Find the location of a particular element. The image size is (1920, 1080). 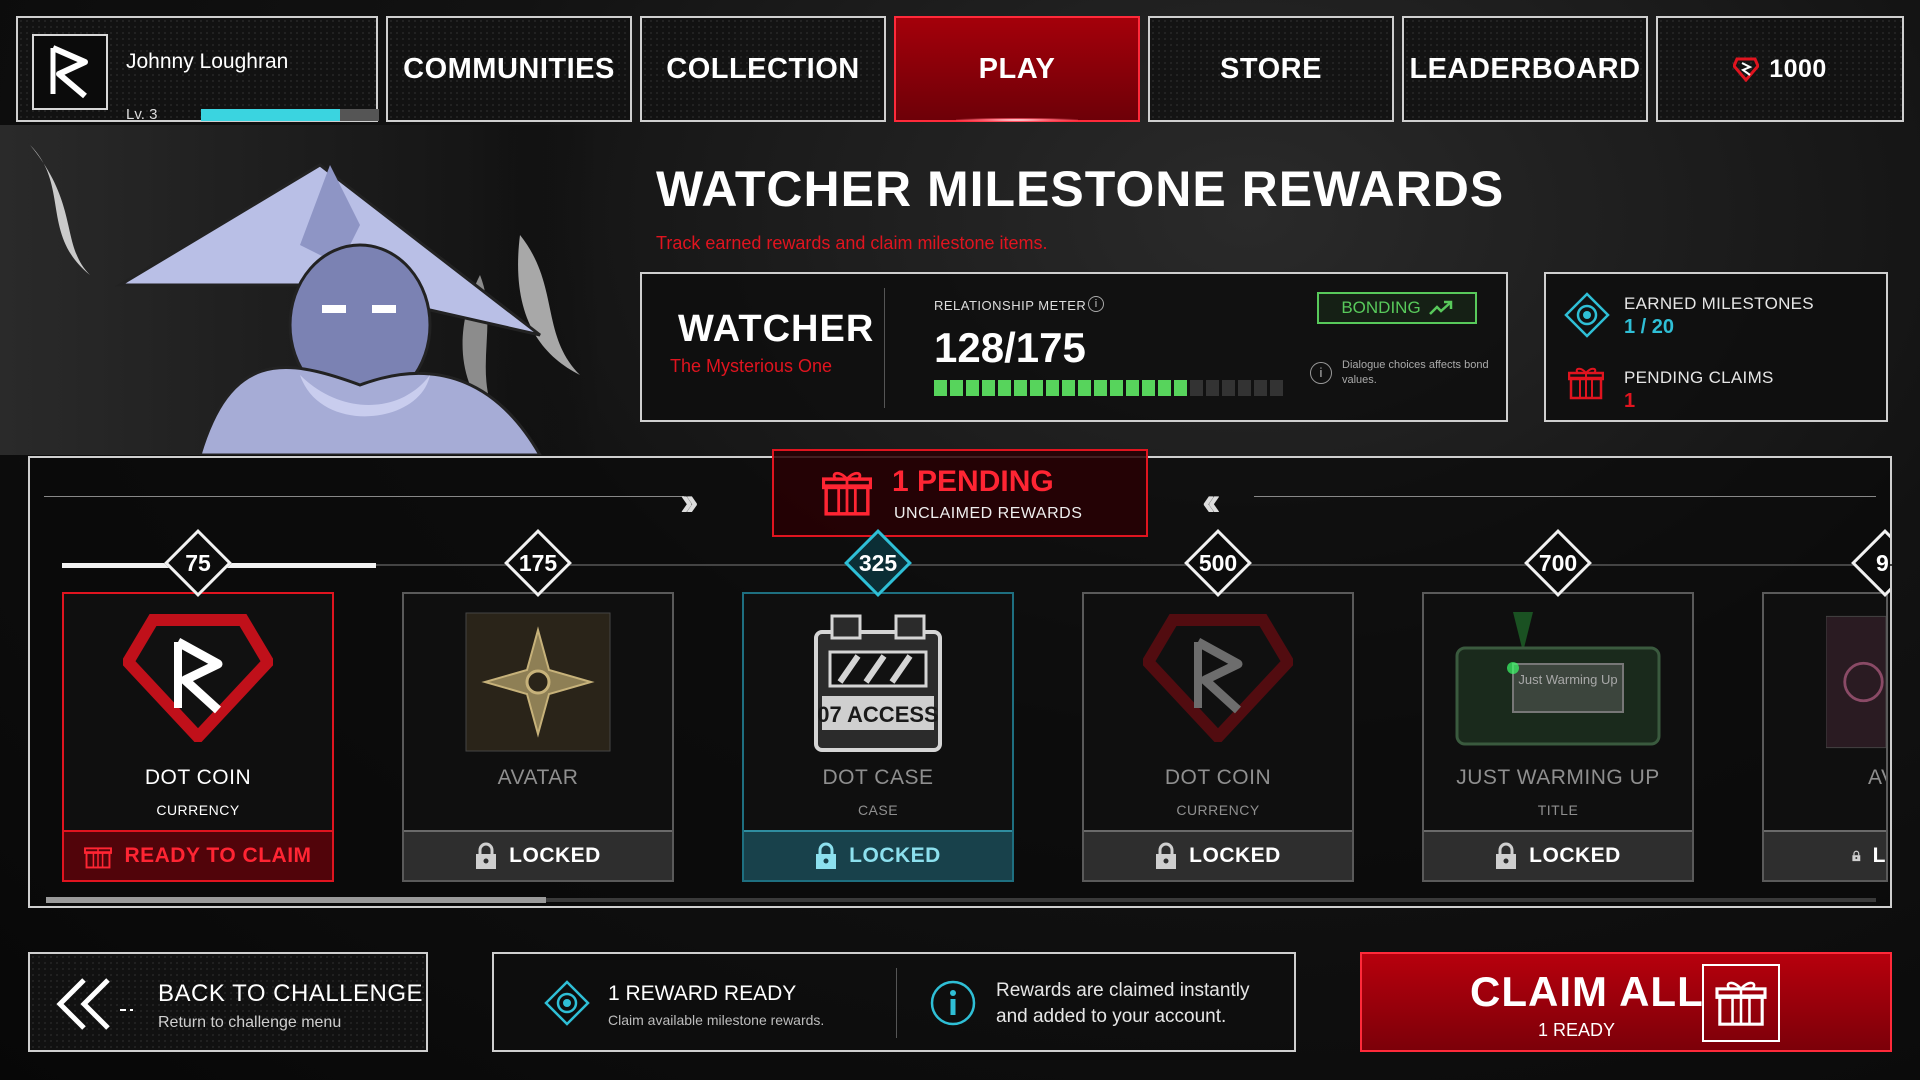

ready-title: 1 REWARD READY is located at coordinates (702, 993).